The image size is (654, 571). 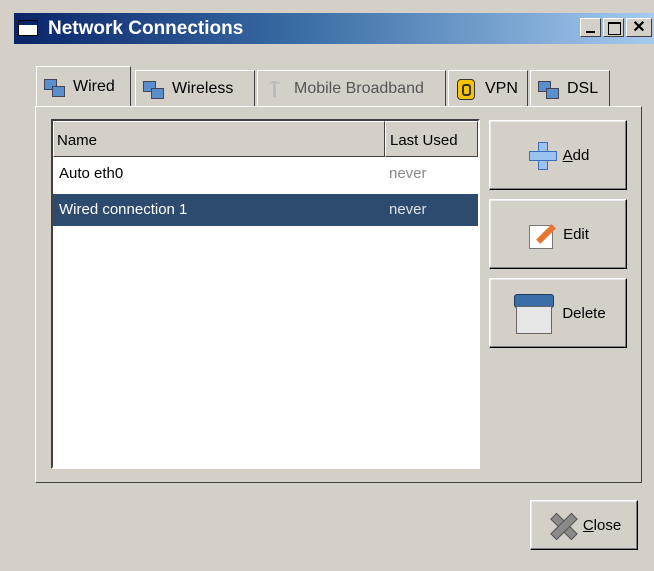 I want to click on tab-mobile-broadband: Mobile Broadband, so click(x=351, y=88).